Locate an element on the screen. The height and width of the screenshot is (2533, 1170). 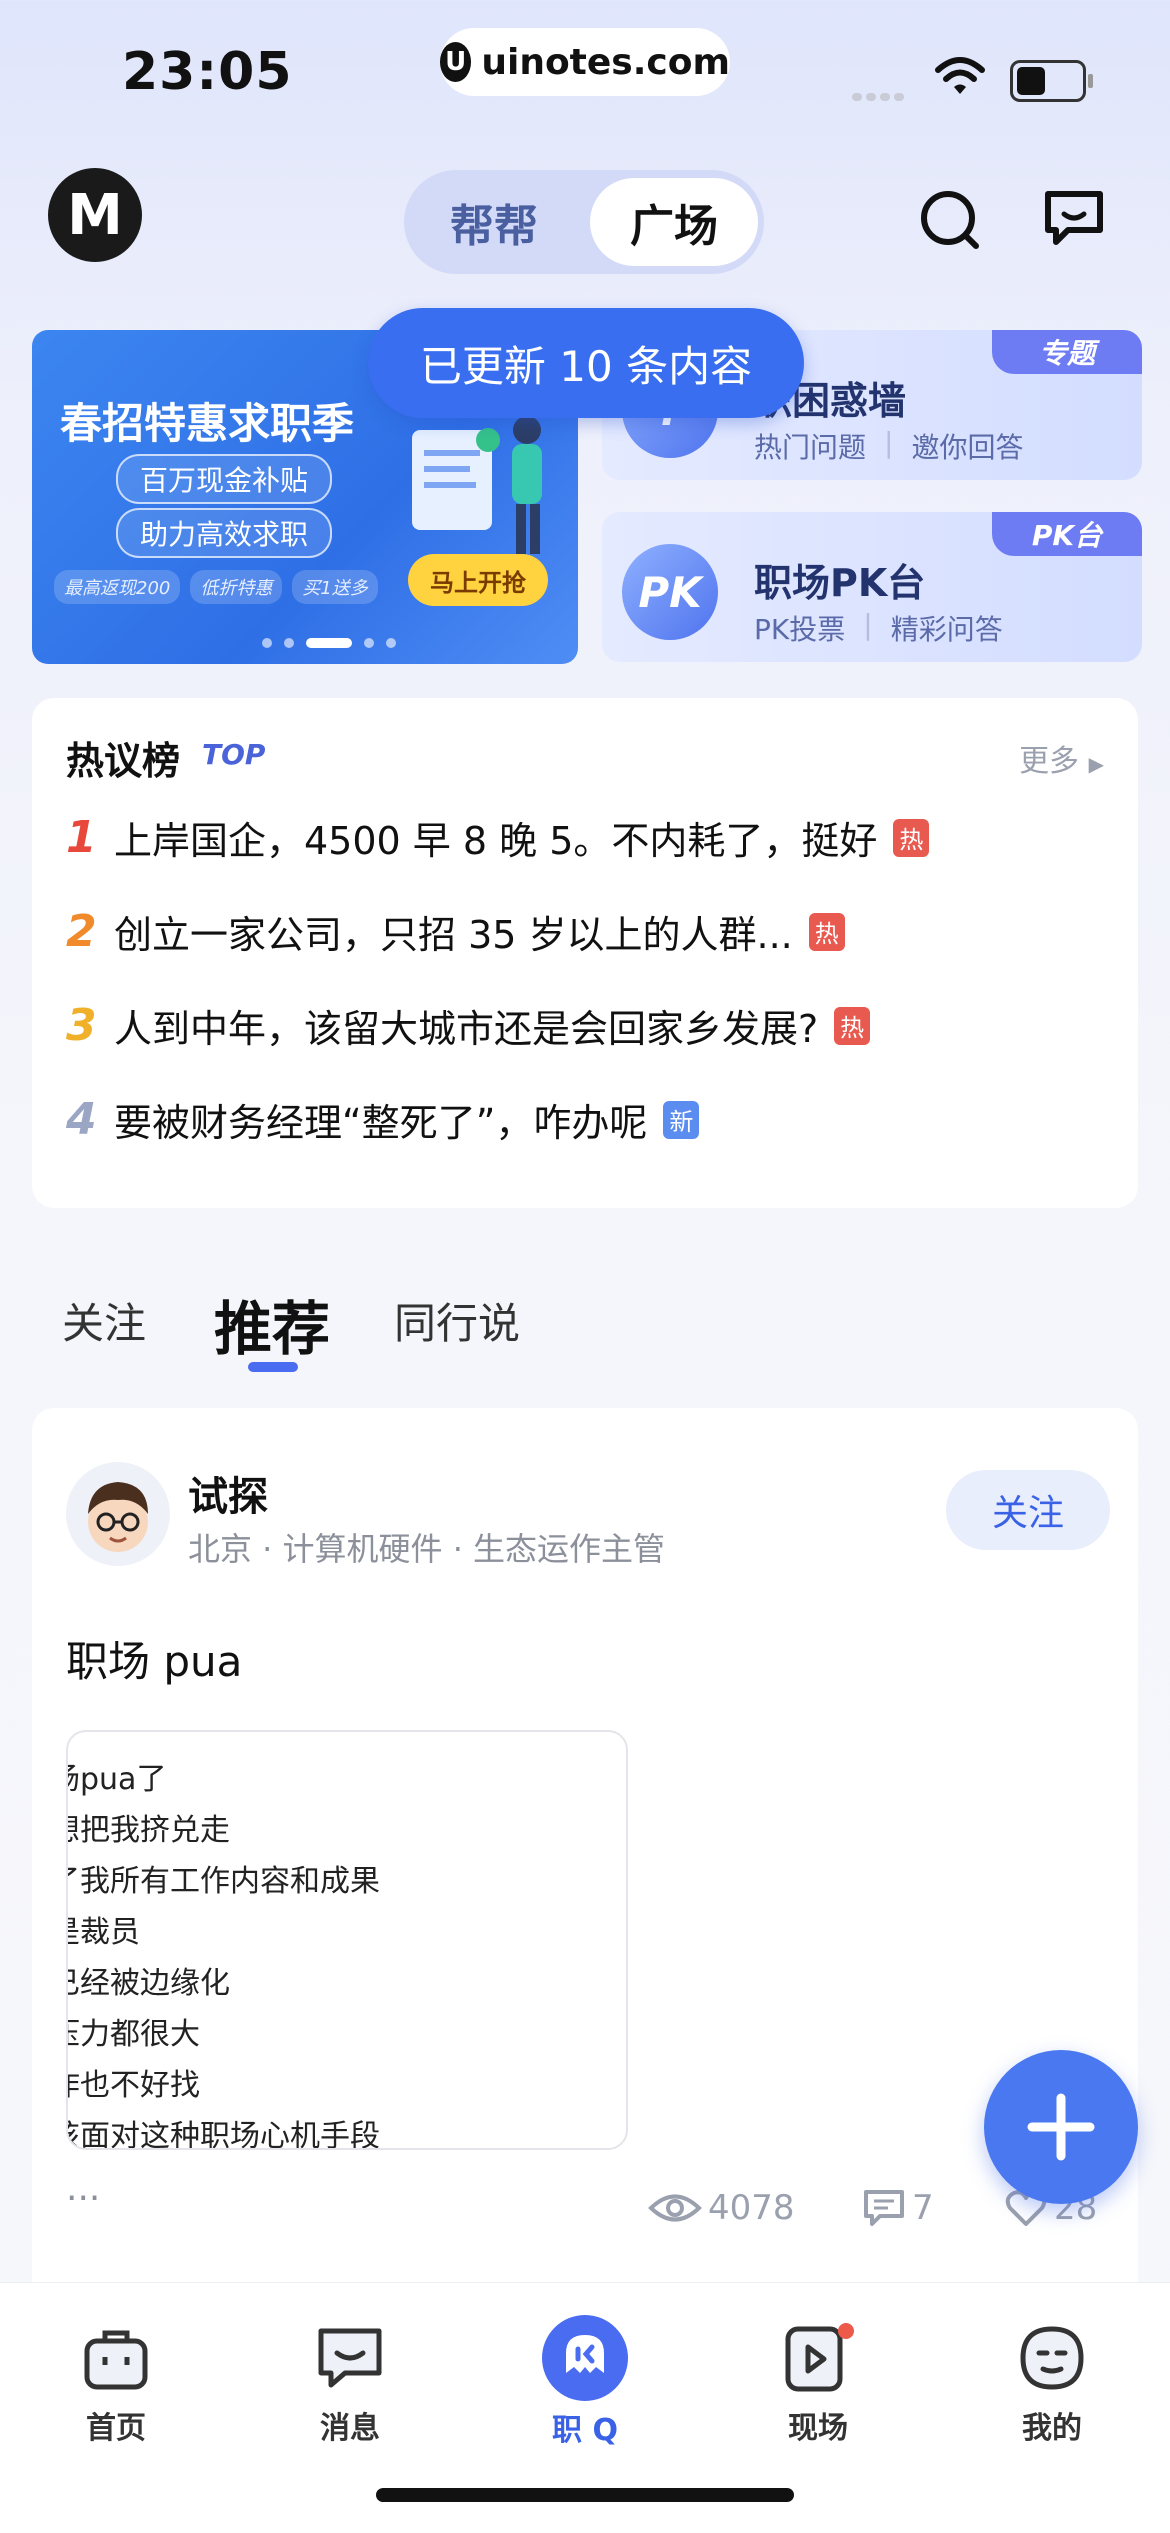
create-post-button is located at coordinates (1061, 2127).